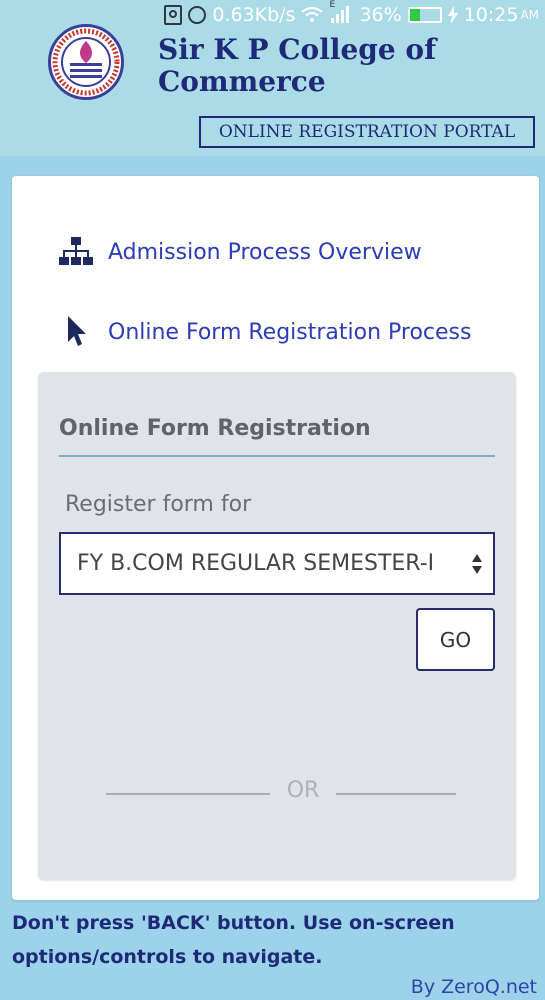 This screenshot has height=1000, width=545. I want to click on location-icon, so click(173, 15).